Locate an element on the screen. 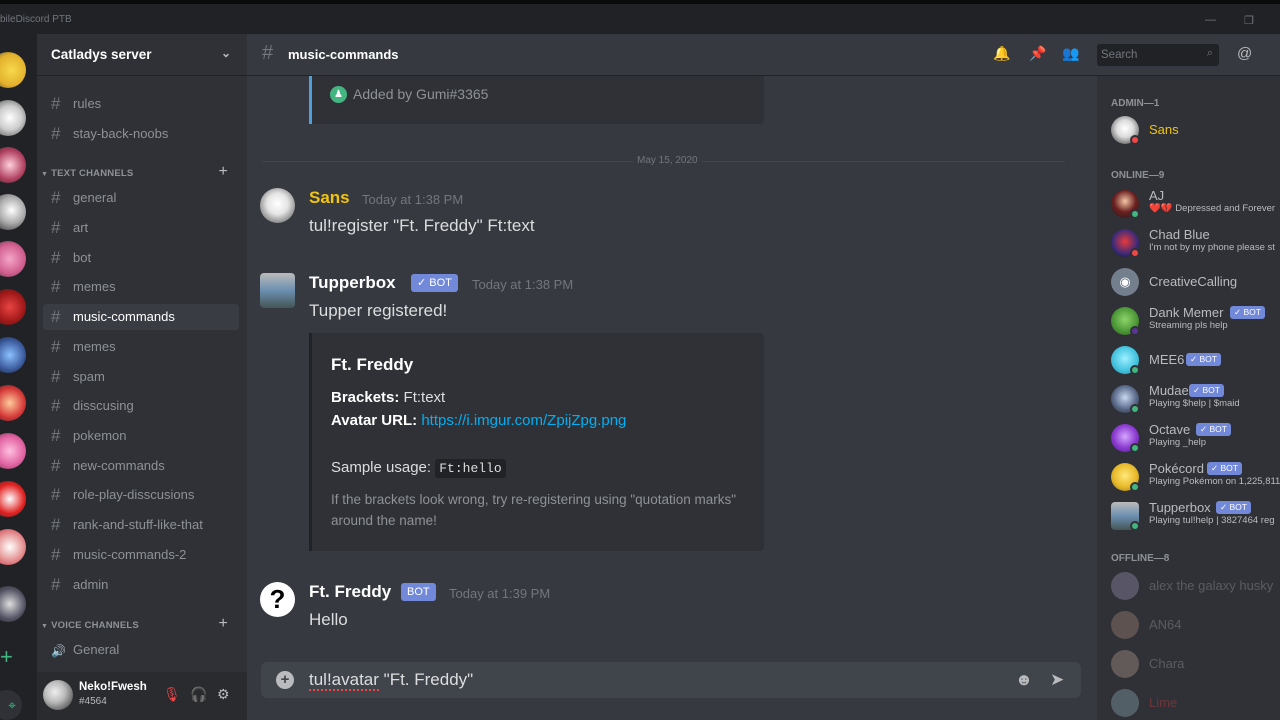 Image resolution: width=1280 pixels, height=720 pixels. headphones-icon: 🎧 is located at coordinates (198, 694).